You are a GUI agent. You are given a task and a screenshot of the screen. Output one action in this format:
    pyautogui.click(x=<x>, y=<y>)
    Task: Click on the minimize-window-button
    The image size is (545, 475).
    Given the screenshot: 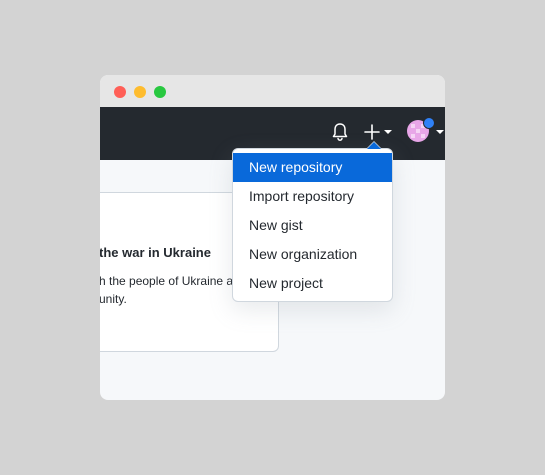 What is the action you would take?
    pyautogui.click(x=140, y=92)
    